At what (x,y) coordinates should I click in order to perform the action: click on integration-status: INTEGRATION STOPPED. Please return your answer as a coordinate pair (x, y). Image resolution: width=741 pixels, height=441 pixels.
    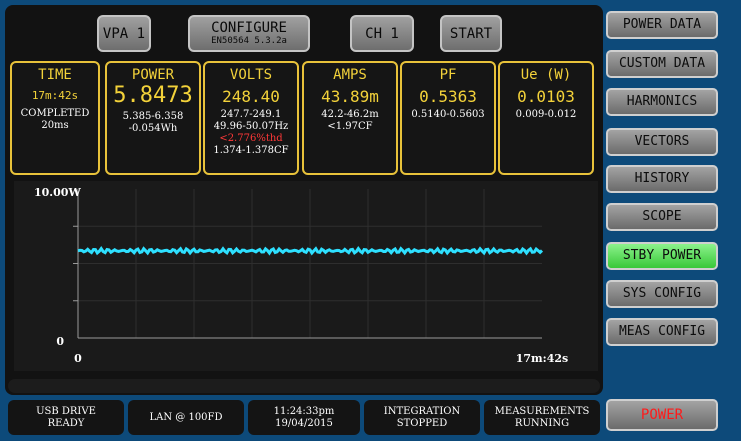
    Looking at the image, I should click on (422, 417).